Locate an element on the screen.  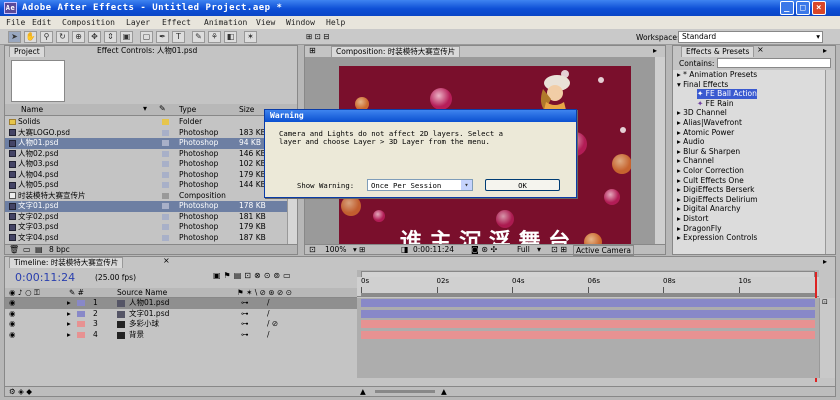
timeline-switches-icon: ▣⚑▤⊡⊗⊙⊚▭ is located at coordinates (253, 275).